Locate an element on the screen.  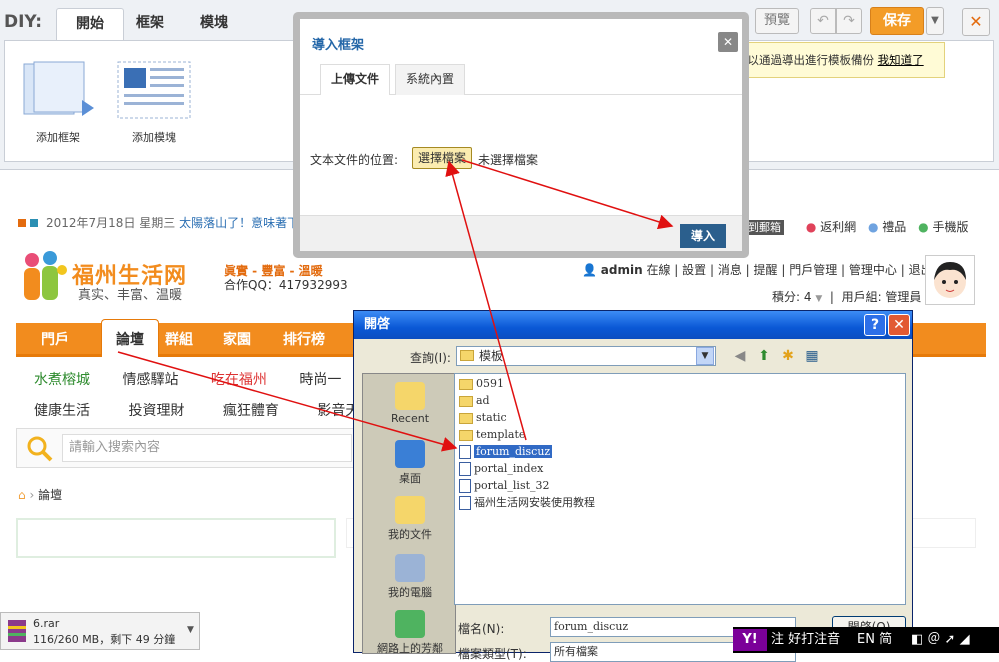
arrow-to-choose is located at coordinates (486, 300).